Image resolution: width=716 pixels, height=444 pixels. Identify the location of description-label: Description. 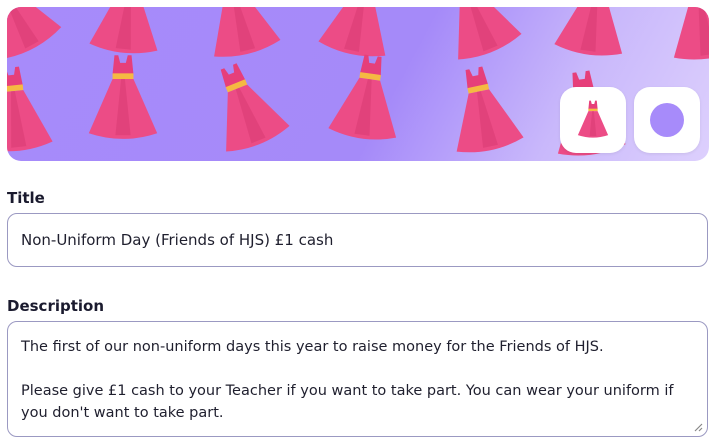
(56, 306).